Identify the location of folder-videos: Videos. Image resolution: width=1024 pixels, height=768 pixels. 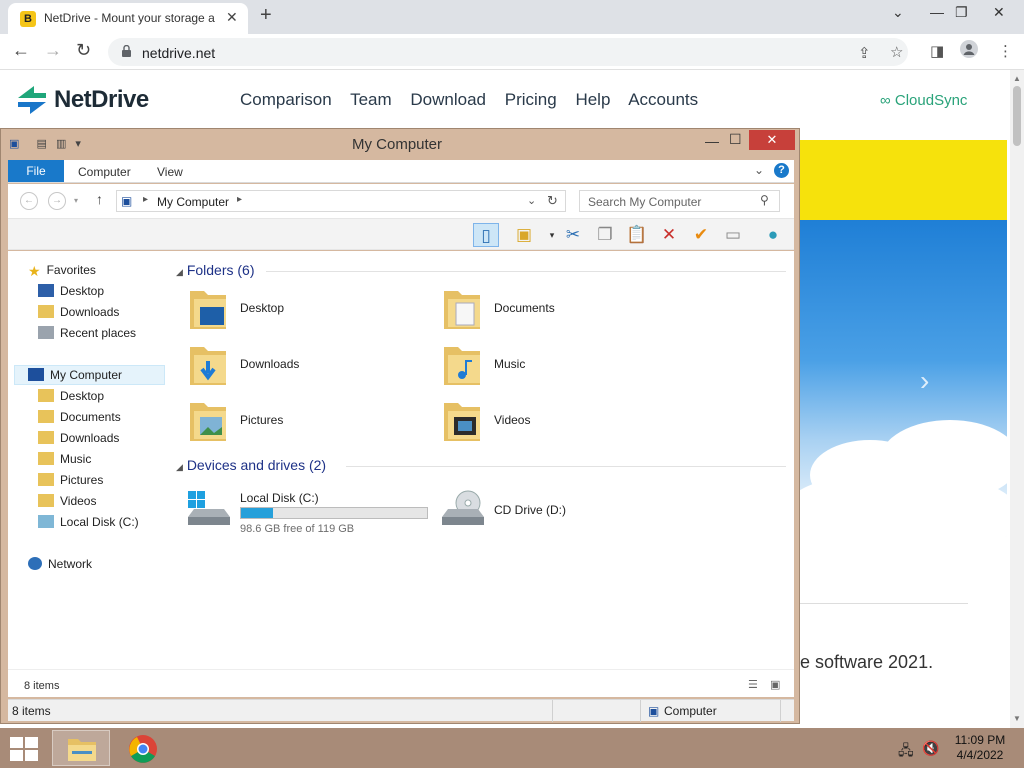
(560, 423).